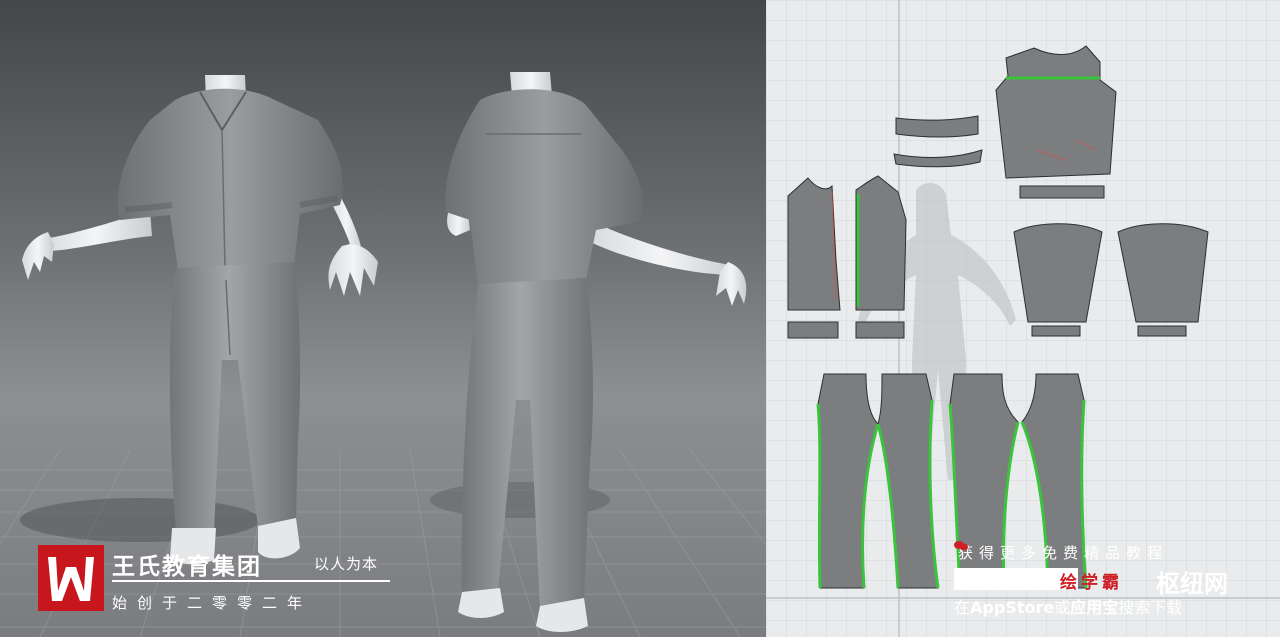  Describe the element at coordinates (1012, 607) in the screenshot. I see `promo-appstore: AppStore` at that location.